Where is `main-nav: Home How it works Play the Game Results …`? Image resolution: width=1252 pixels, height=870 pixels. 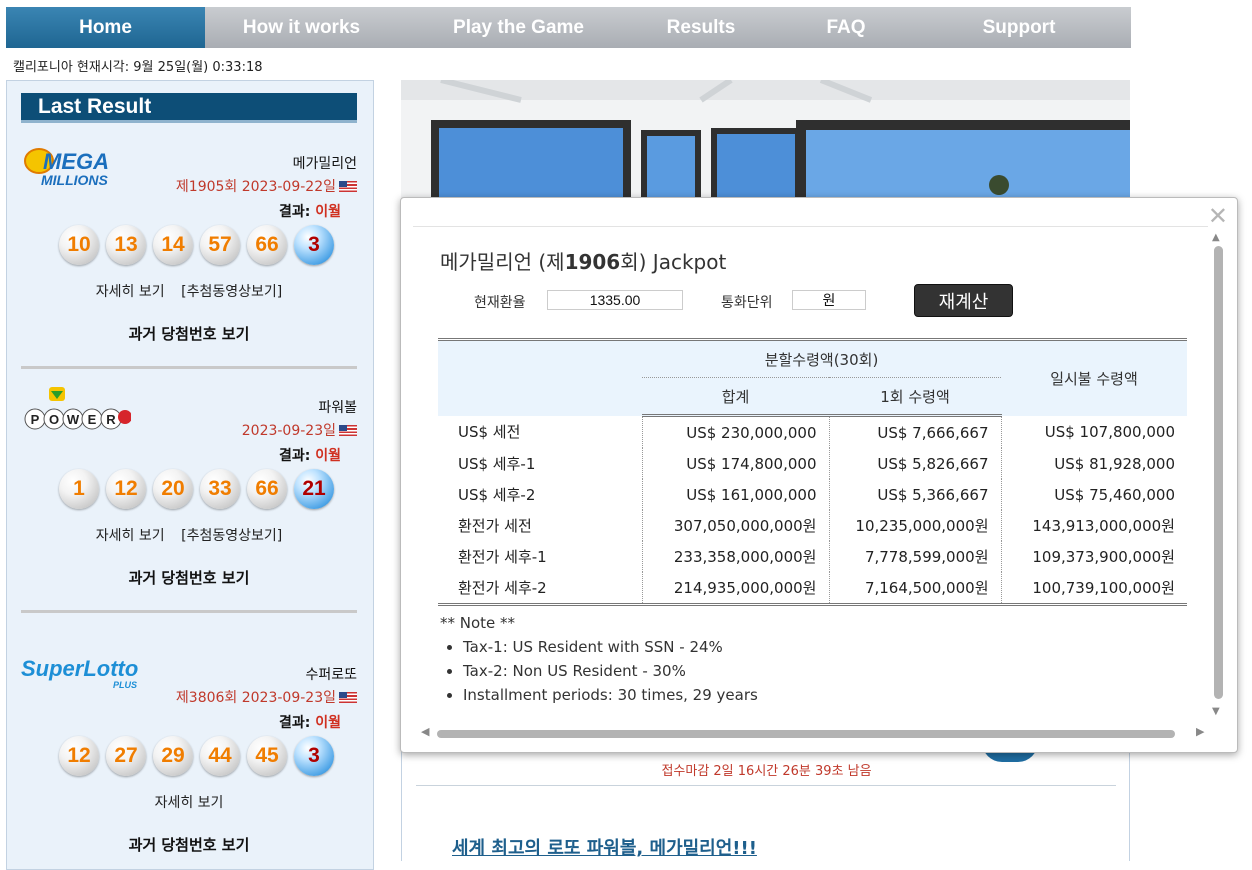
main-nav: Home How it works Play the Game Results … is located at coordinates (568, 27).